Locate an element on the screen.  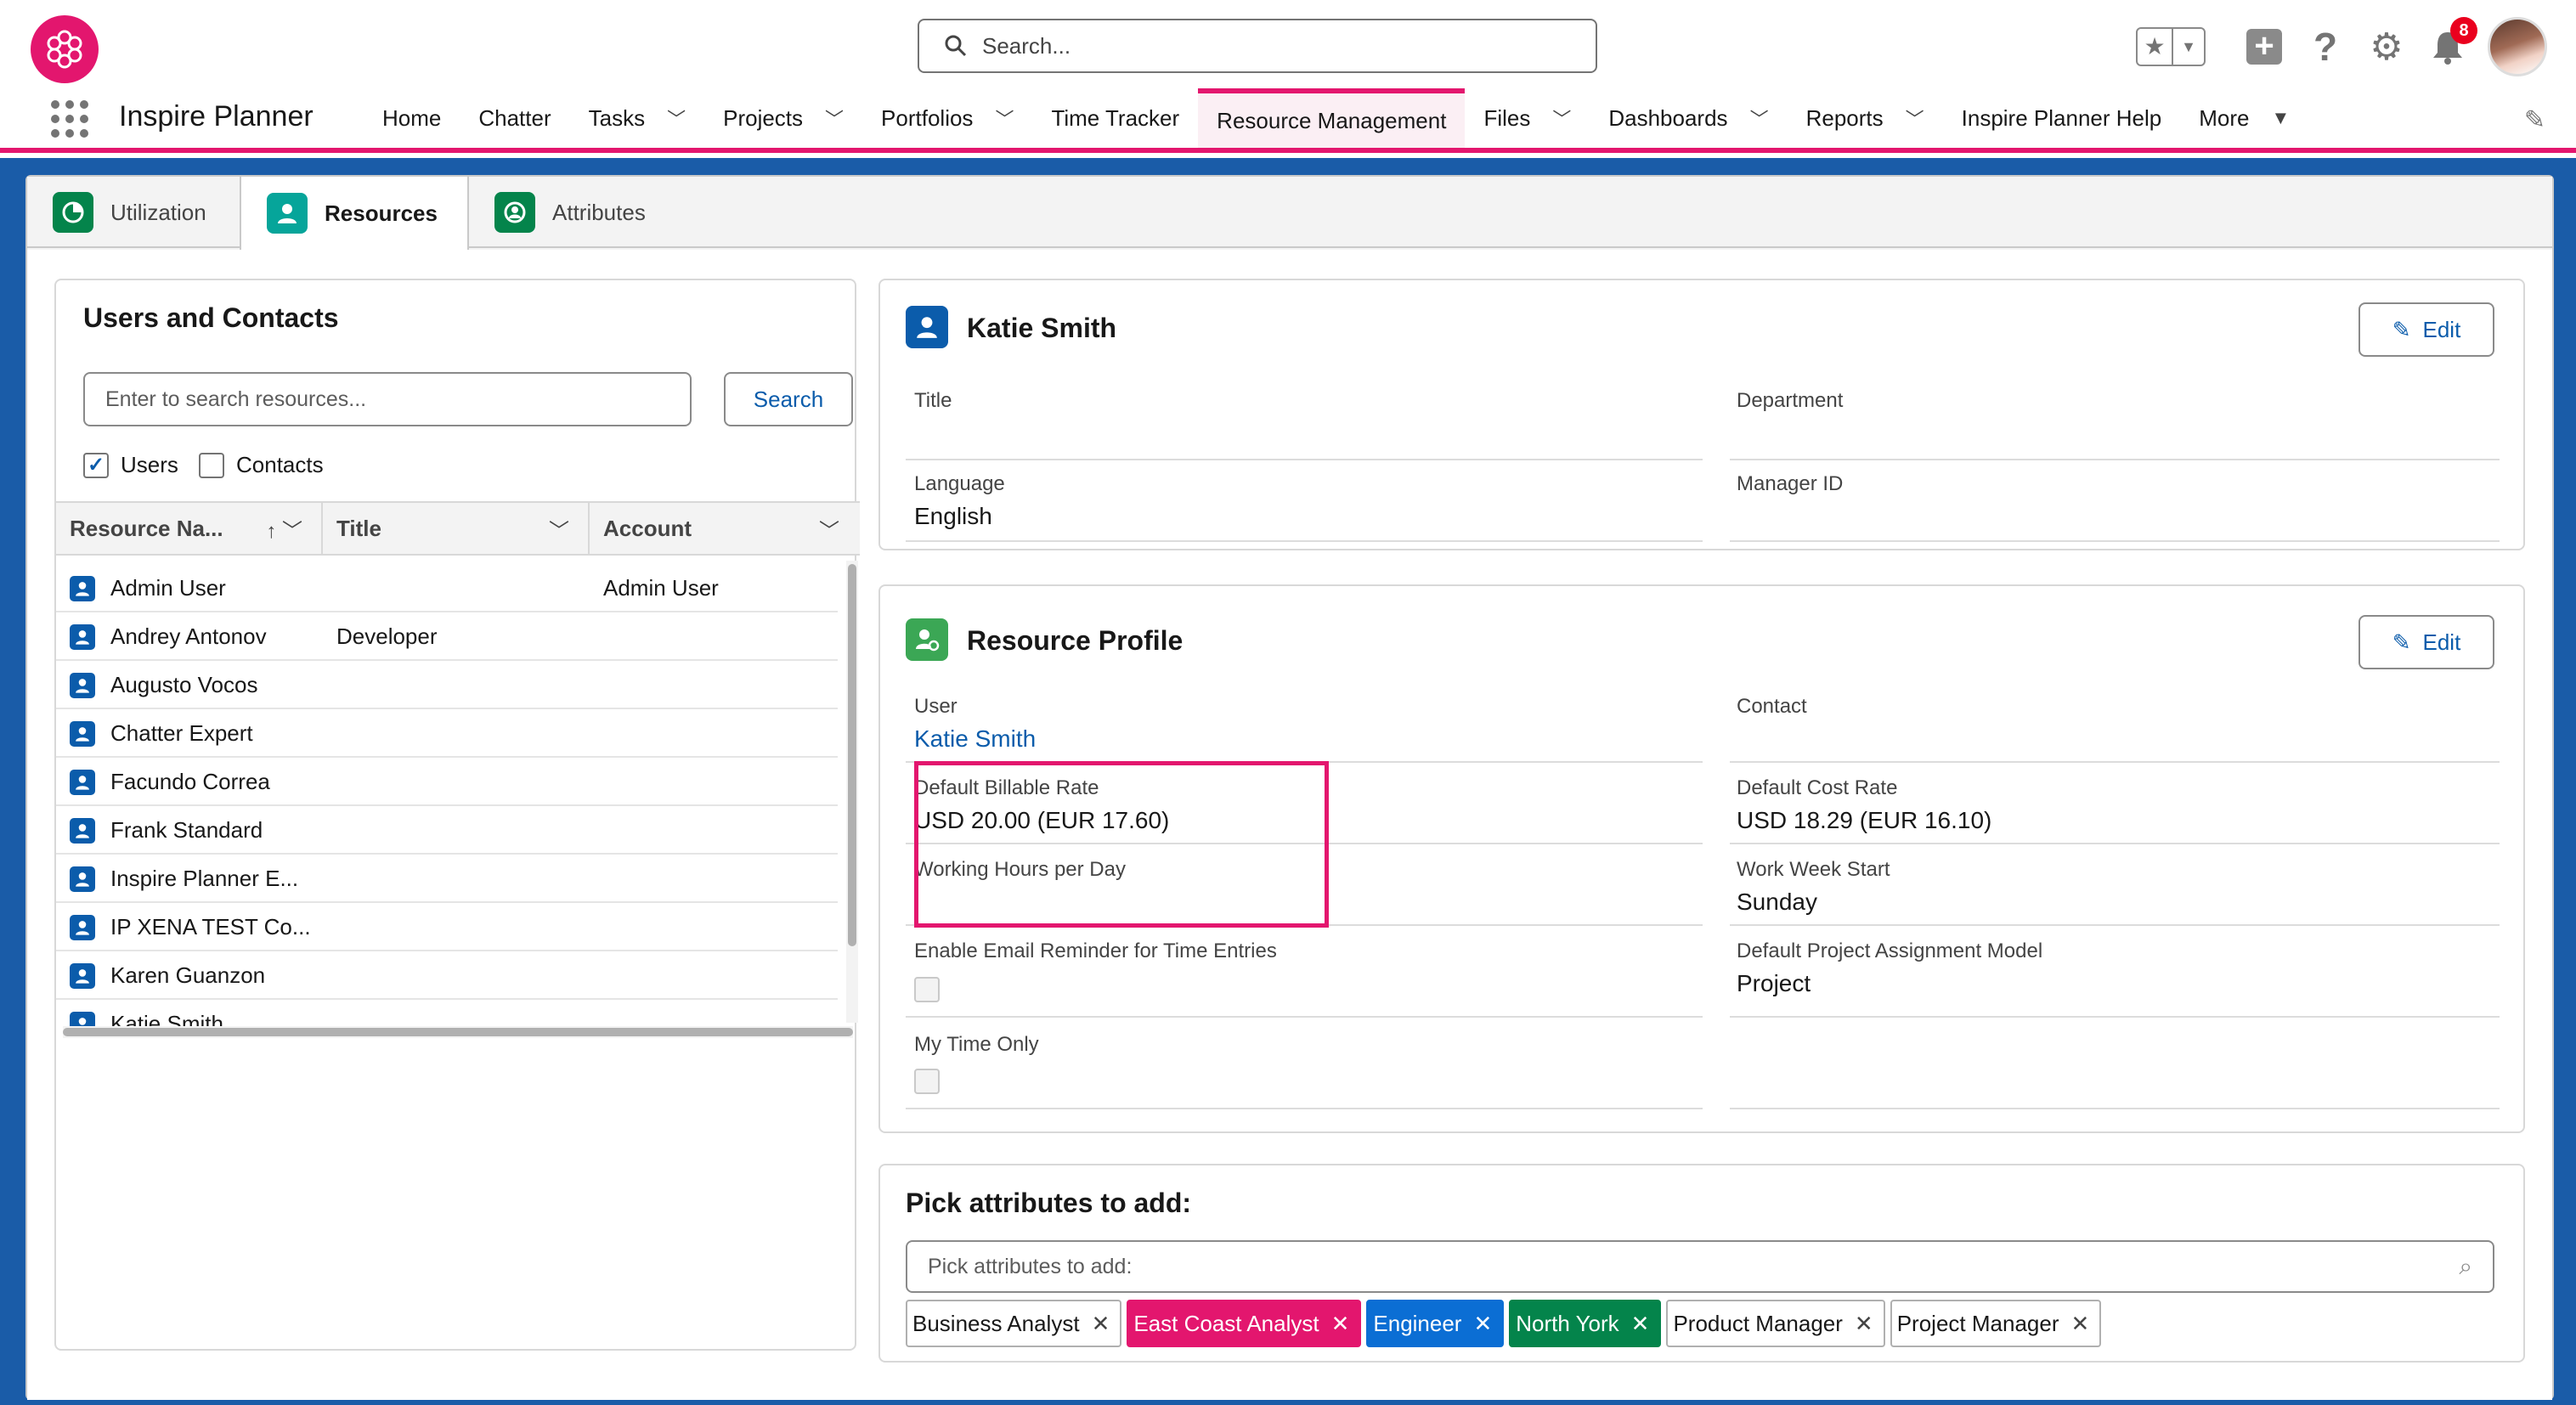
account-cell: Admin User is located at coordinates (661, 588).